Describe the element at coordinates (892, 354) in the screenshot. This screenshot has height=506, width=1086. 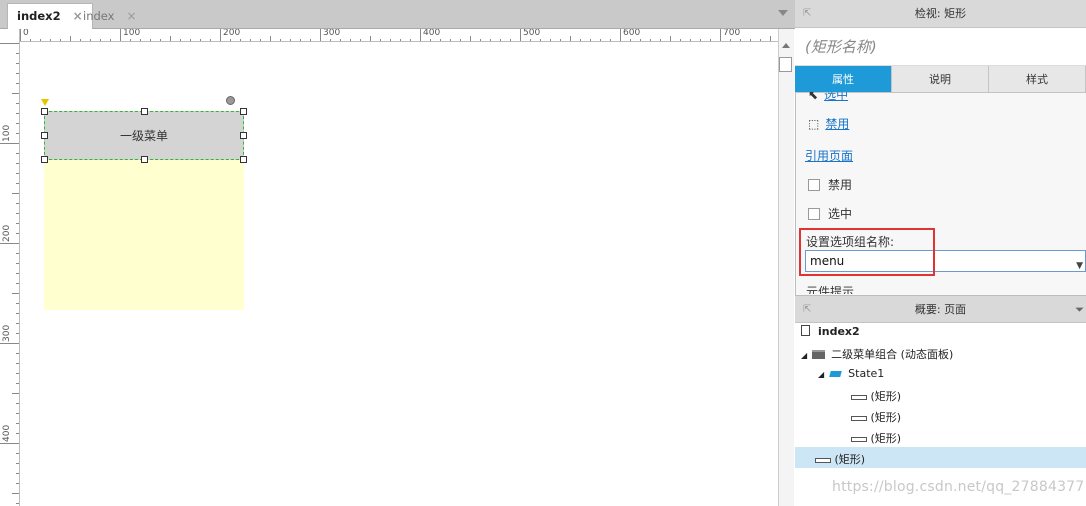
I see `outline-label: 二级菜单组合 (动态面板)` at that location.